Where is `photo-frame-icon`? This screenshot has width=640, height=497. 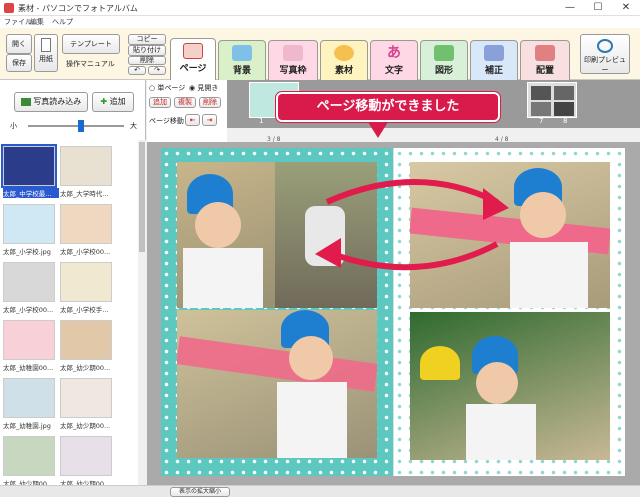 photo-frame-icon is located at coordinates (293, 53).